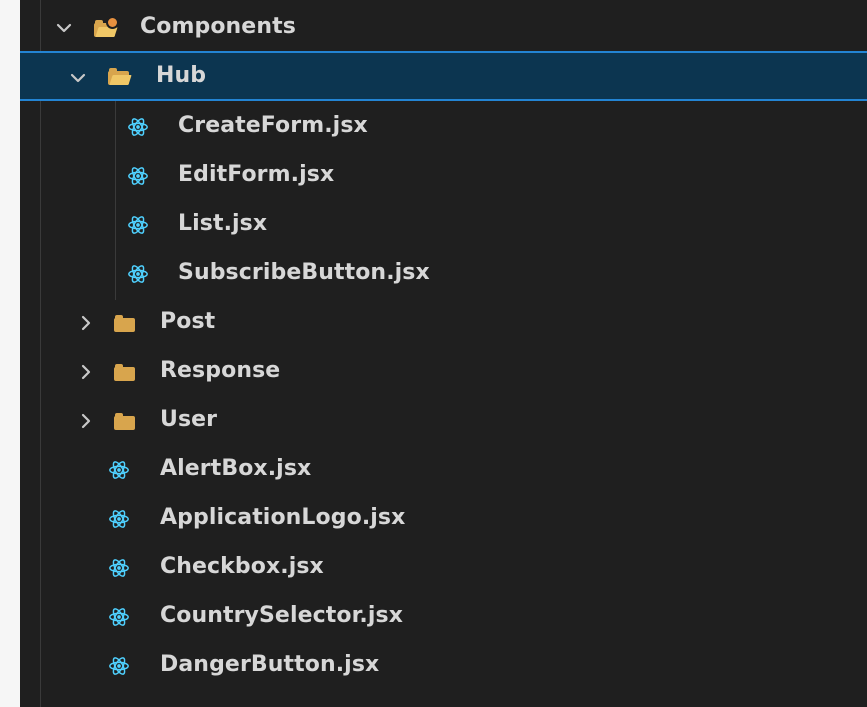 This screenshot has width=867, height=707. What do you see at coordinates (443, 76) in the screenshot?
I see `tree-folder-hub: Hub` at bounding box center [443, 76].